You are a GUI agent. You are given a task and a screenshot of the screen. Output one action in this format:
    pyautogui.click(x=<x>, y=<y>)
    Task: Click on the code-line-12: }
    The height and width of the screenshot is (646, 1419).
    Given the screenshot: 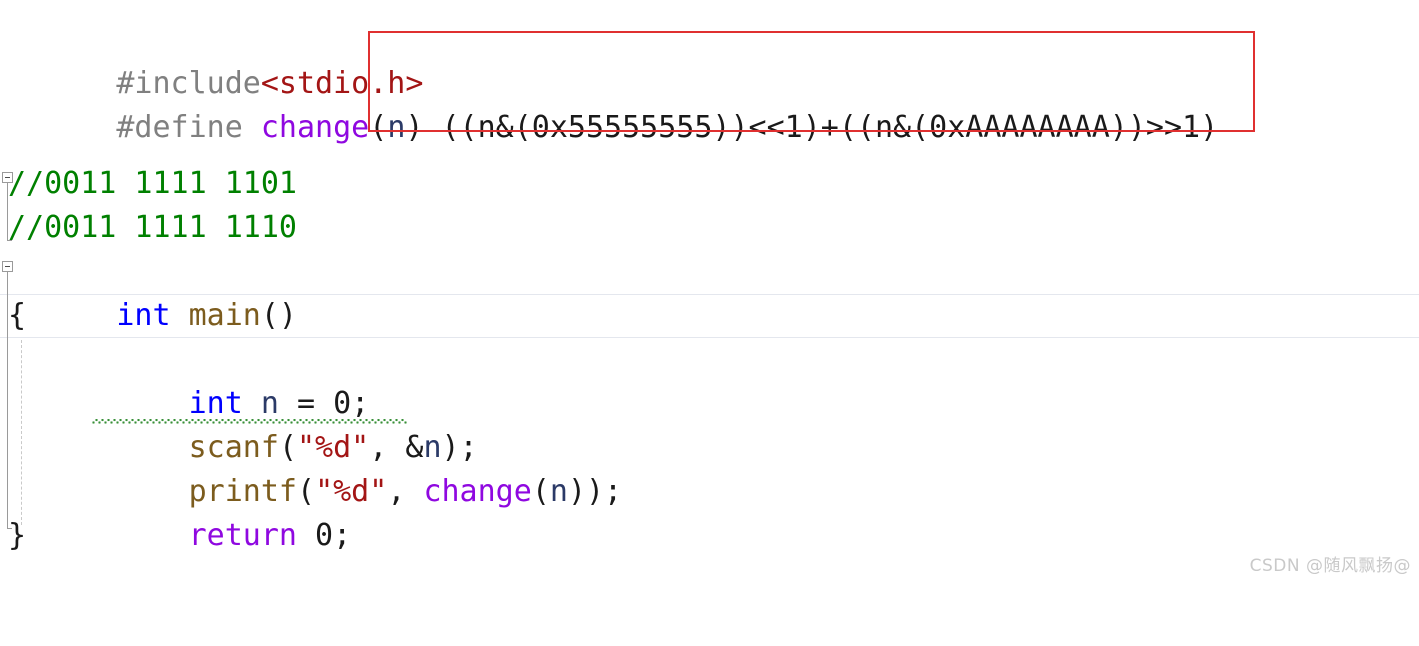 What is the action you would take?
    pyautogui.click(x=709, y=536)
    